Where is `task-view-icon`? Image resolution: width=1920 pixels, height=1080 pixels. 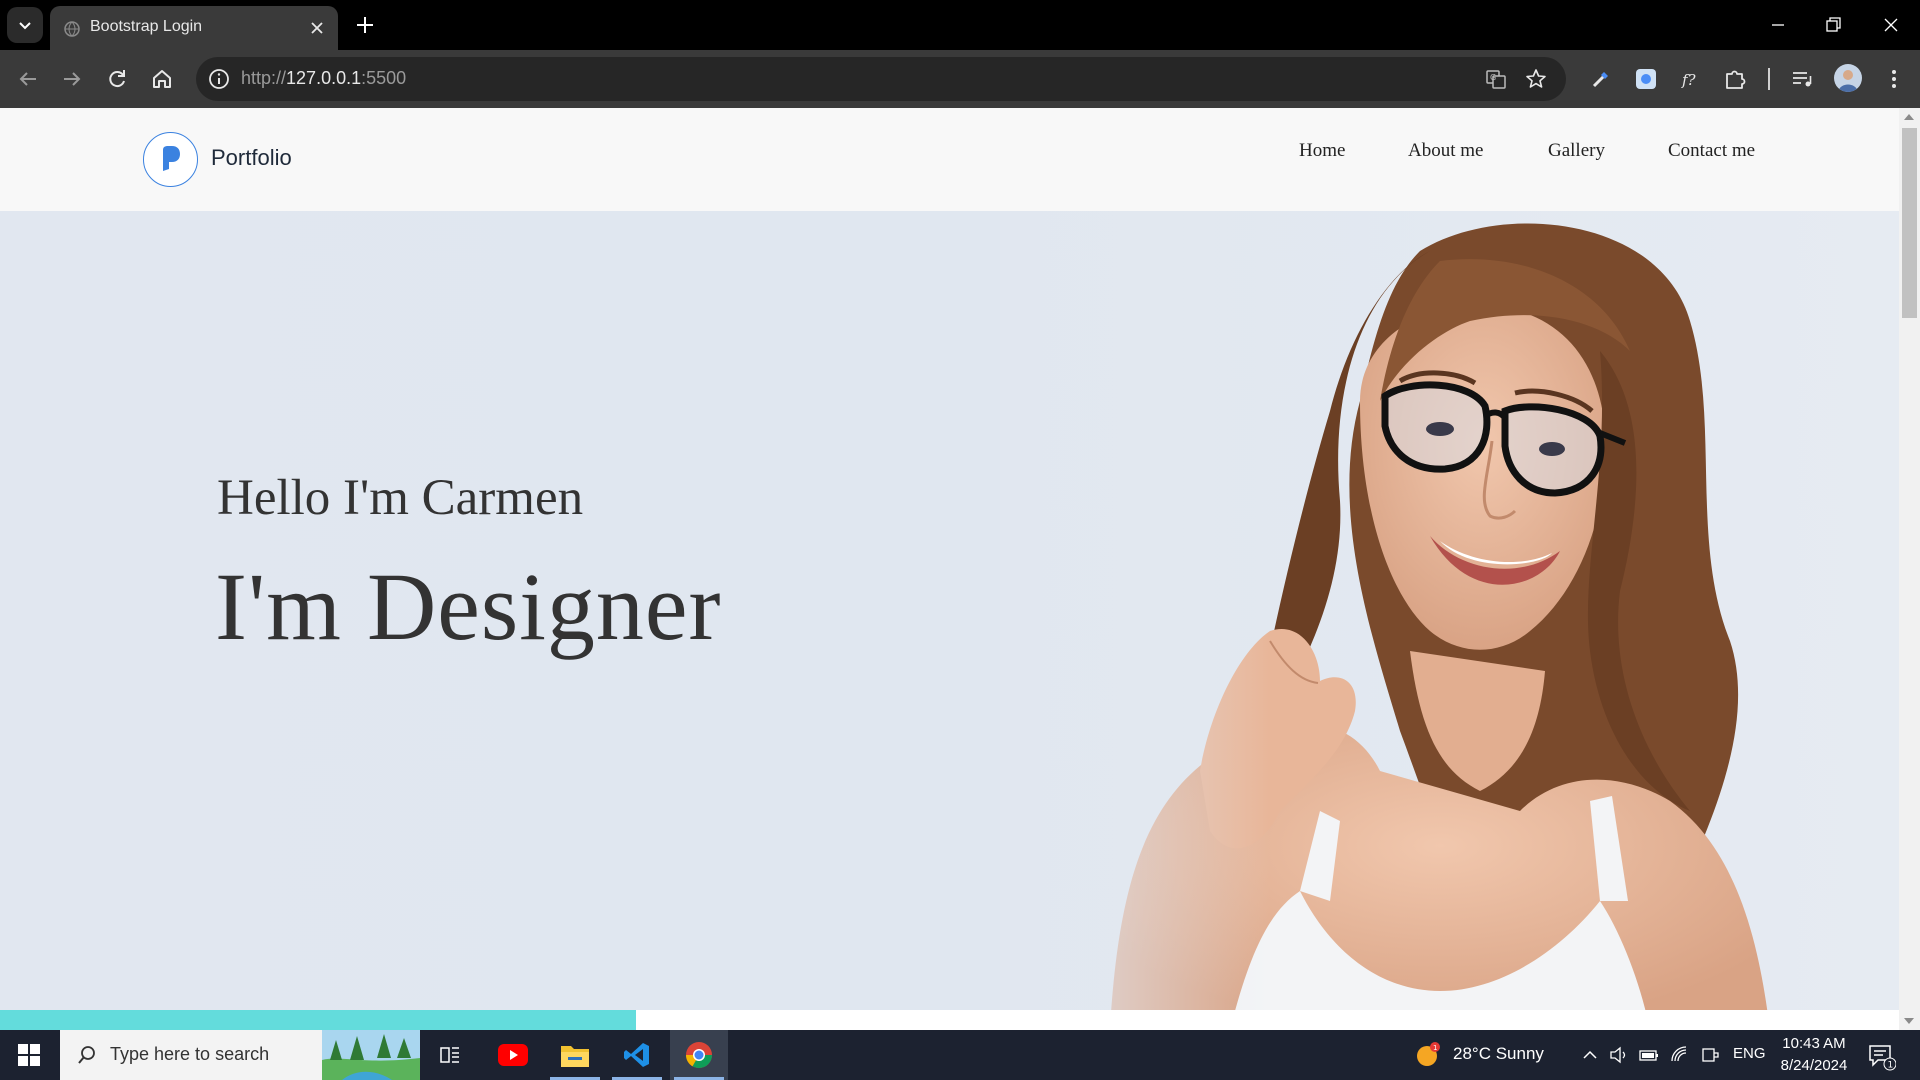
task-view-icon is located at coordinates (449, 1055).